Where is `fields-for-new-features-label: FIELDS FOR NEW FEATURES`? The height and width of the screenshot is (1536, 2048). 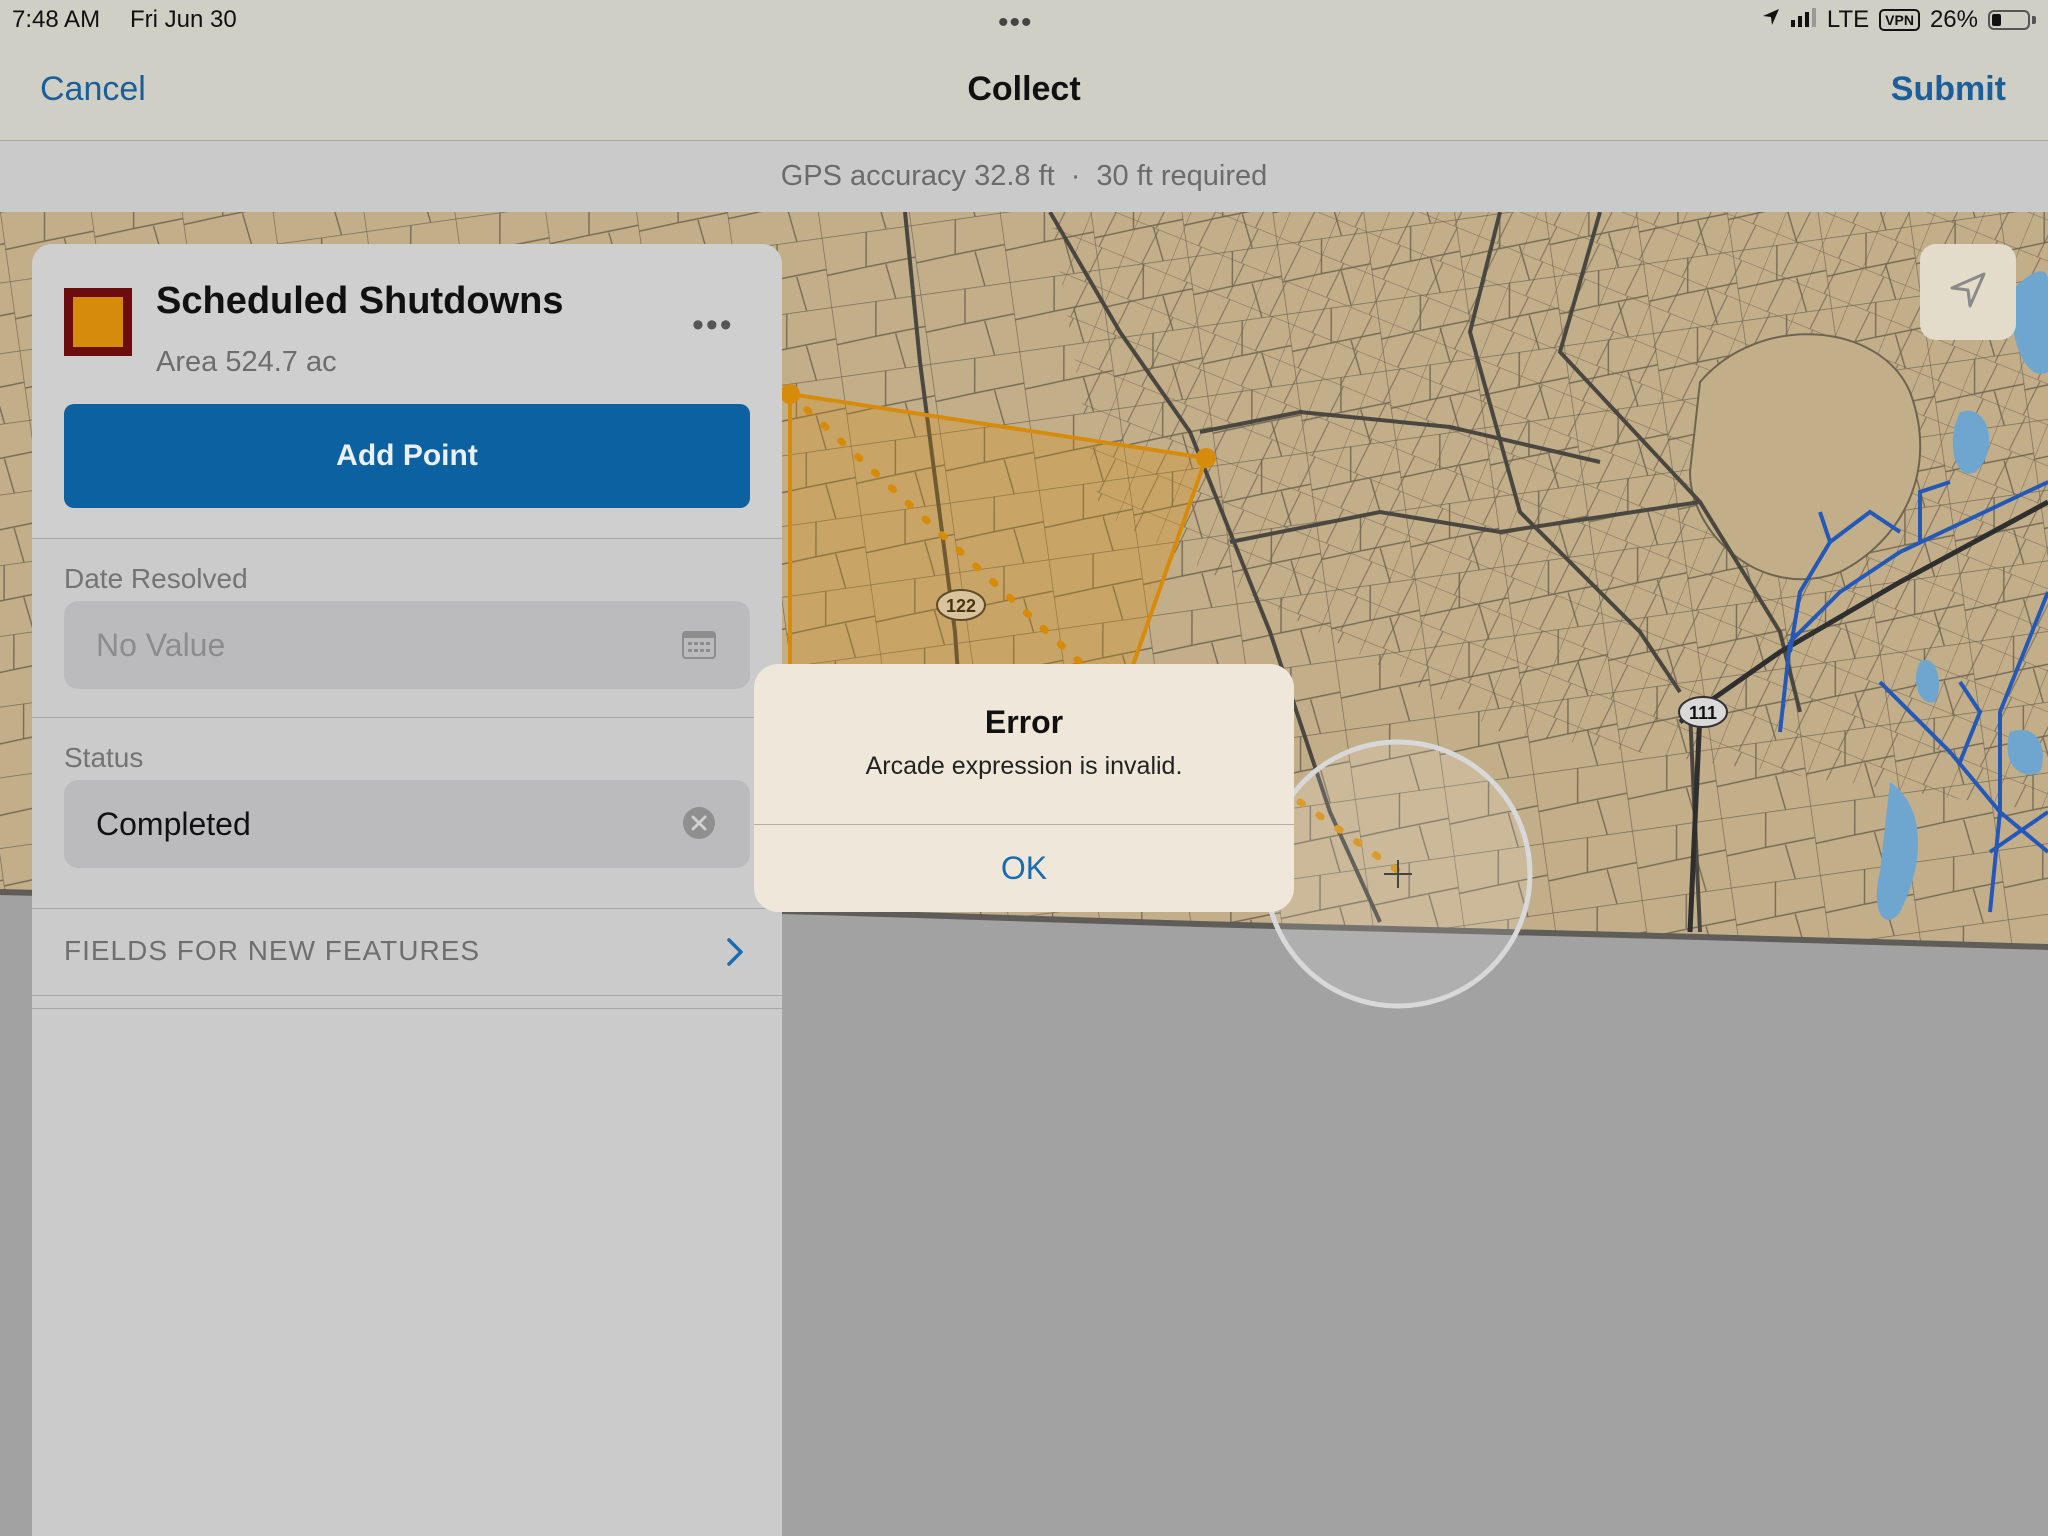
fields-for-new-features-label: FIELDS FOR NEW FEATURES is located at coordinates (272, 950).